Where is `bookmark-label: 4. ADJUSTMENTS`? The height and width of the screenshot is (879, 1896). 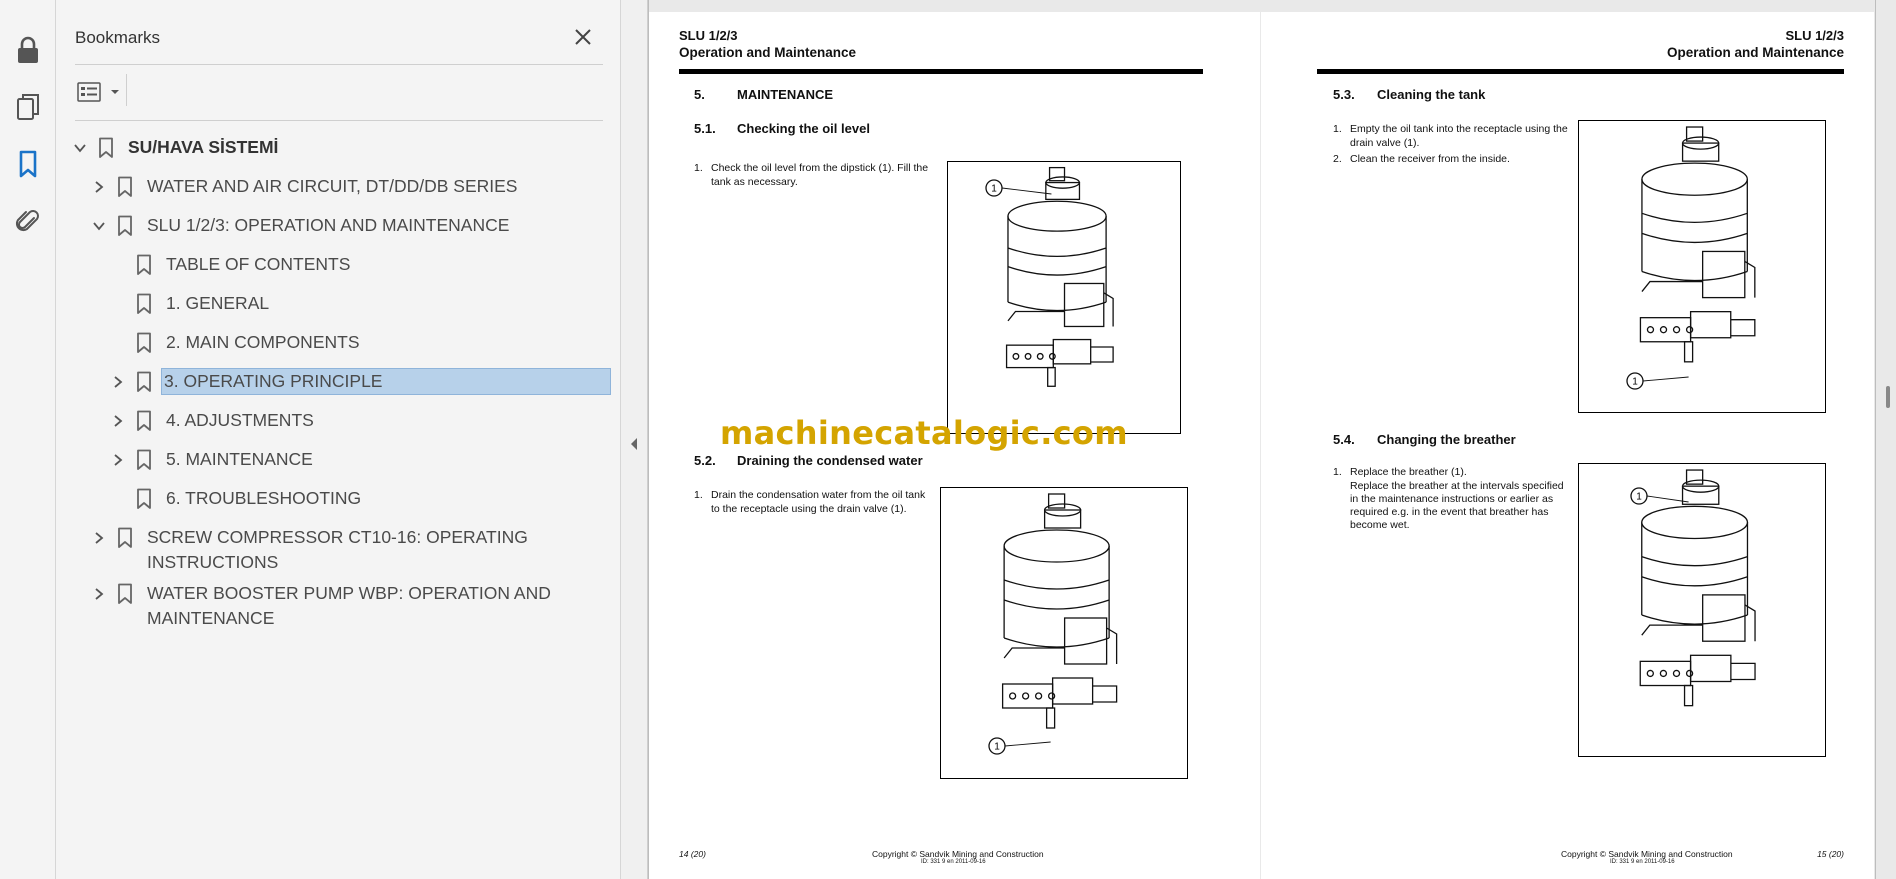 bookmark-label: 4. ADJUSTMENTS is located at coordinates (240, 420).